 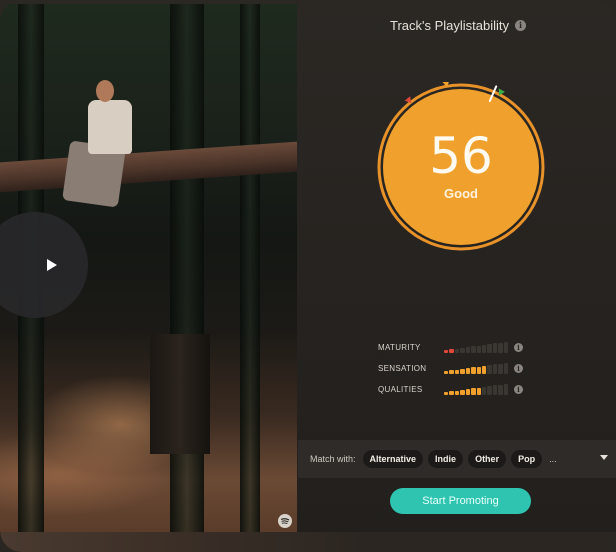 What do you see at coordinates (110, 127) in the screenshot?
I see `photo-person-body` at bounding box center [110, 127].